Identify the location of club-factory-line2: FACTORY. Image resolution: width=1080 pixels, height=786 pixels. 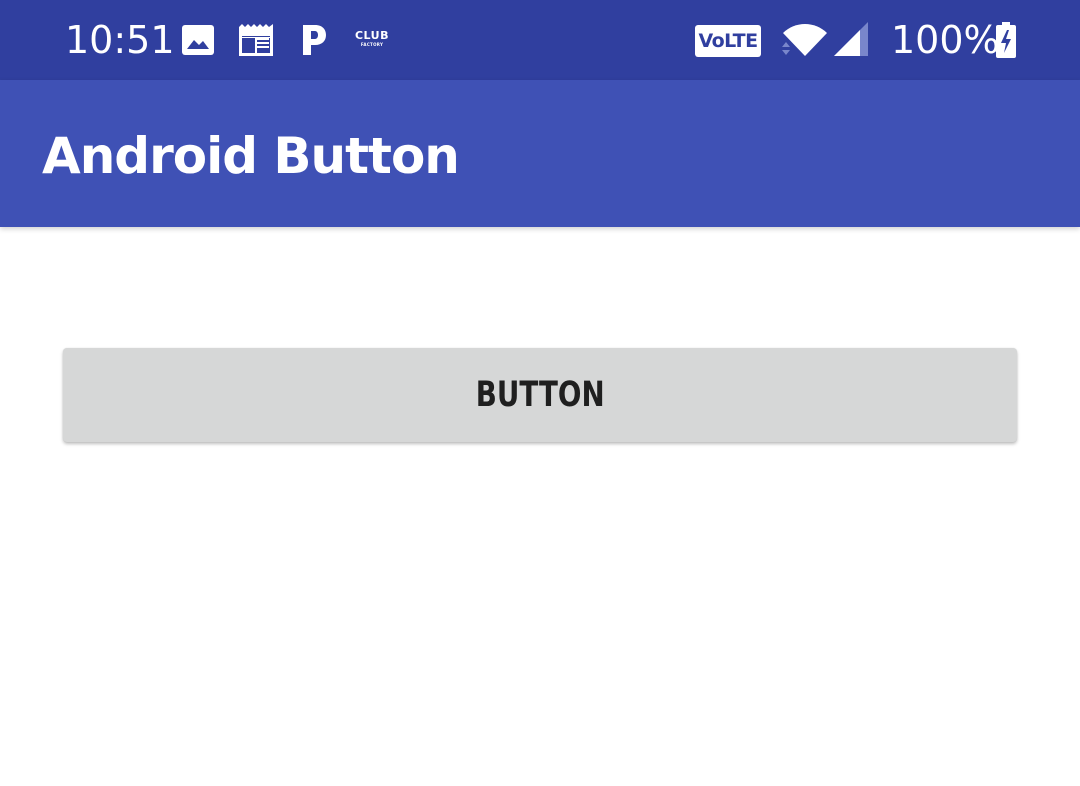
(372, 44).